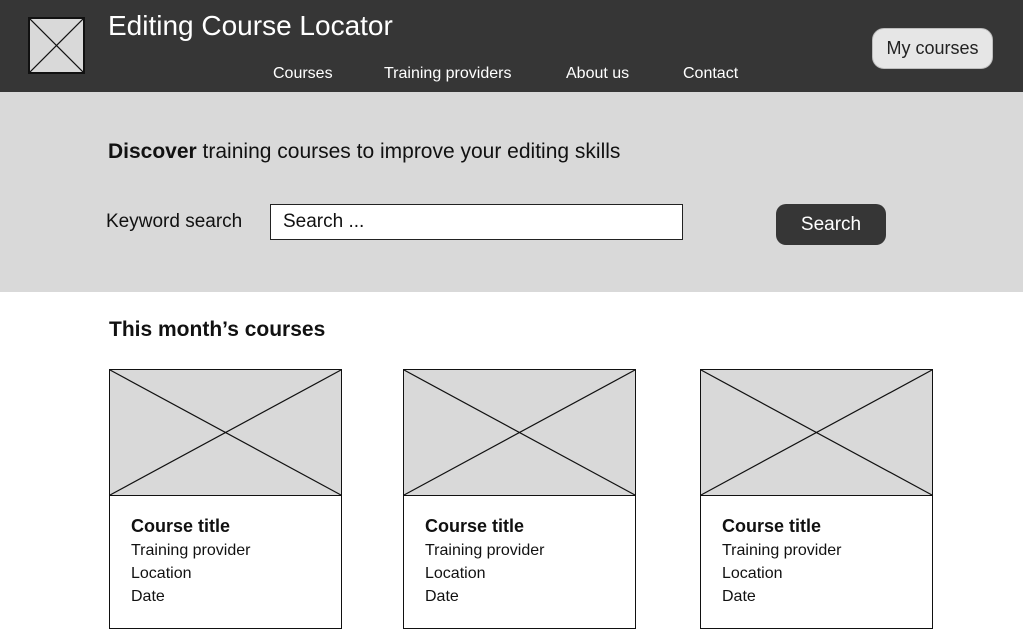 This screenshot has height=629, width=1023. Describe the element at coordinates (476, 222) in the screenshot. I see `search-input` at that location.